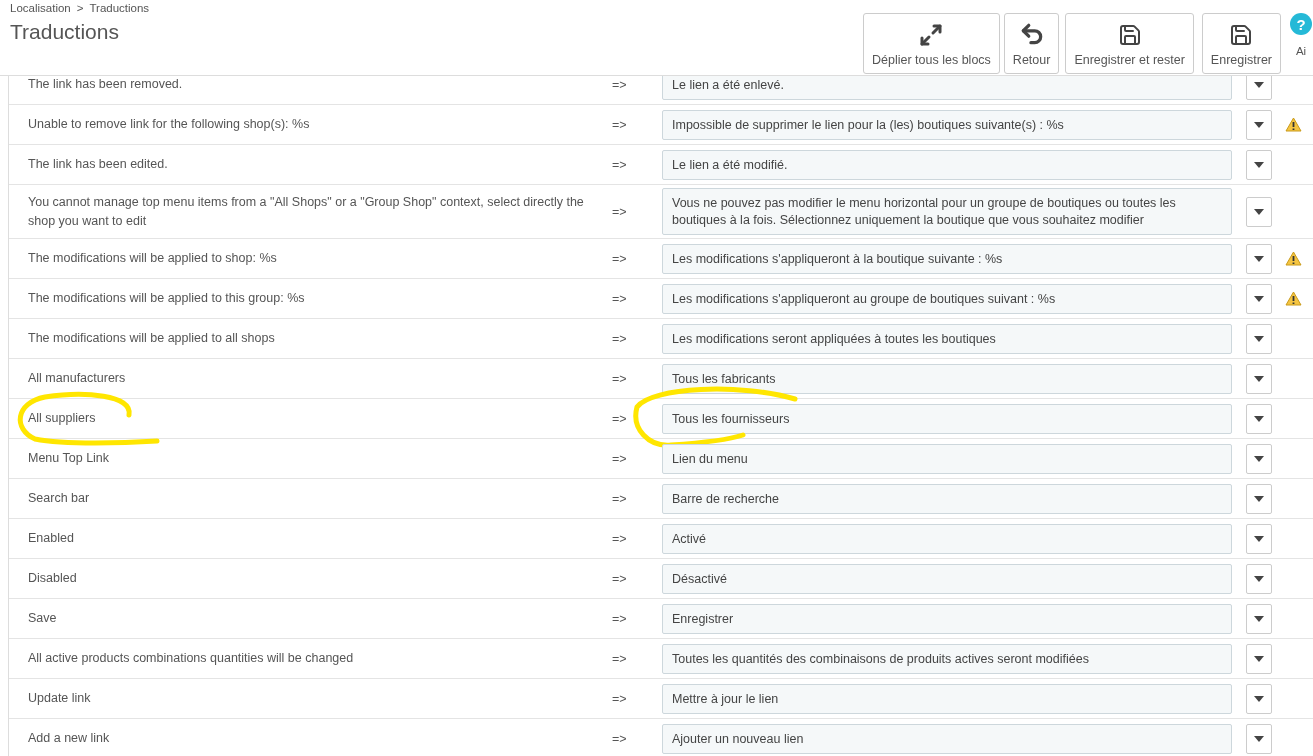  I want to click on translation-field: Toutes les quantités des combinaisons de produits actives seront modifiées, so click(947, 658).